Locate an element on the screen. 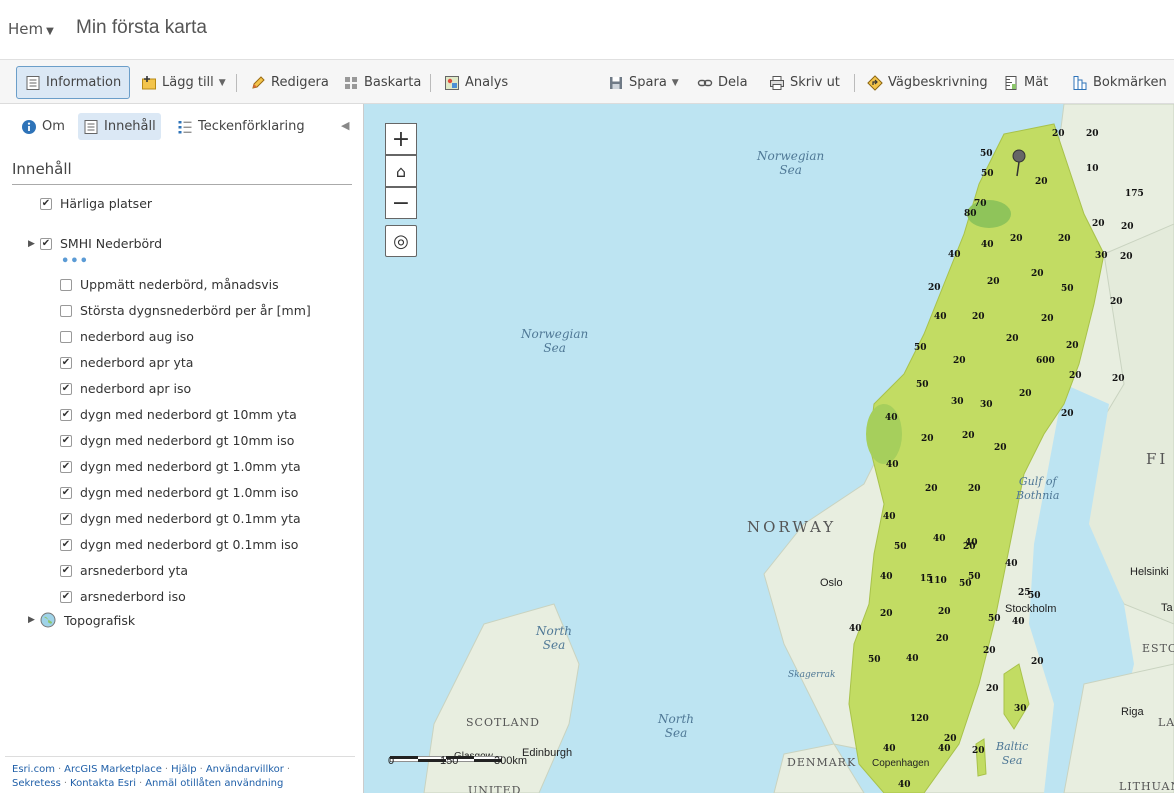 This screenshot has height=793, width=1174. sublayer-item: ✔ dygn med nederbord gt 0.1mm yta is located at coordinates (180, 518).